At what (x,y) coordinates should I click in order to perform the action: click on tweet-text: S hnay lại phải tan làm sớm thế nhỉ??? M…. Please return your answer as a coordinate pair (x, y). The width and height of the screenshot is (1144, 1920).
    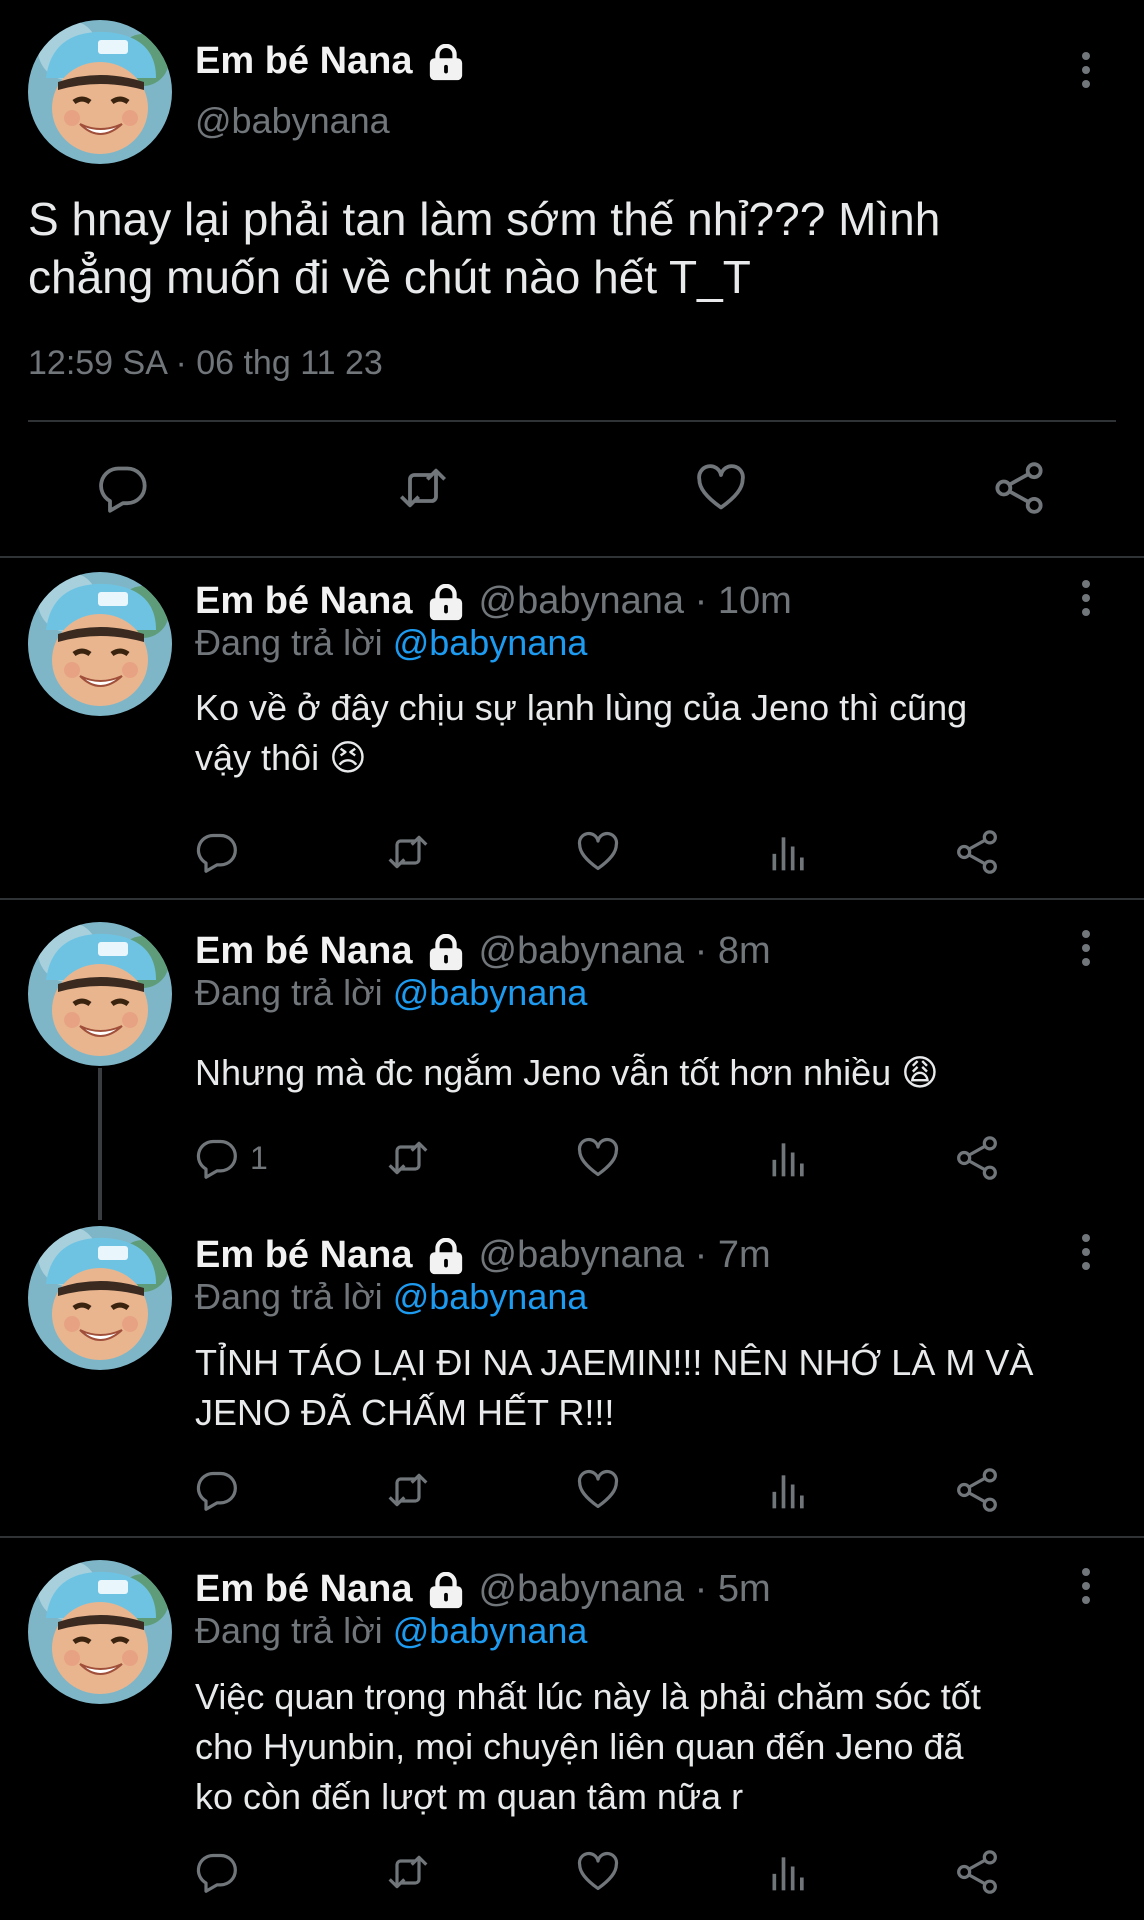
    Looking at the image, I should click on (484, 248).